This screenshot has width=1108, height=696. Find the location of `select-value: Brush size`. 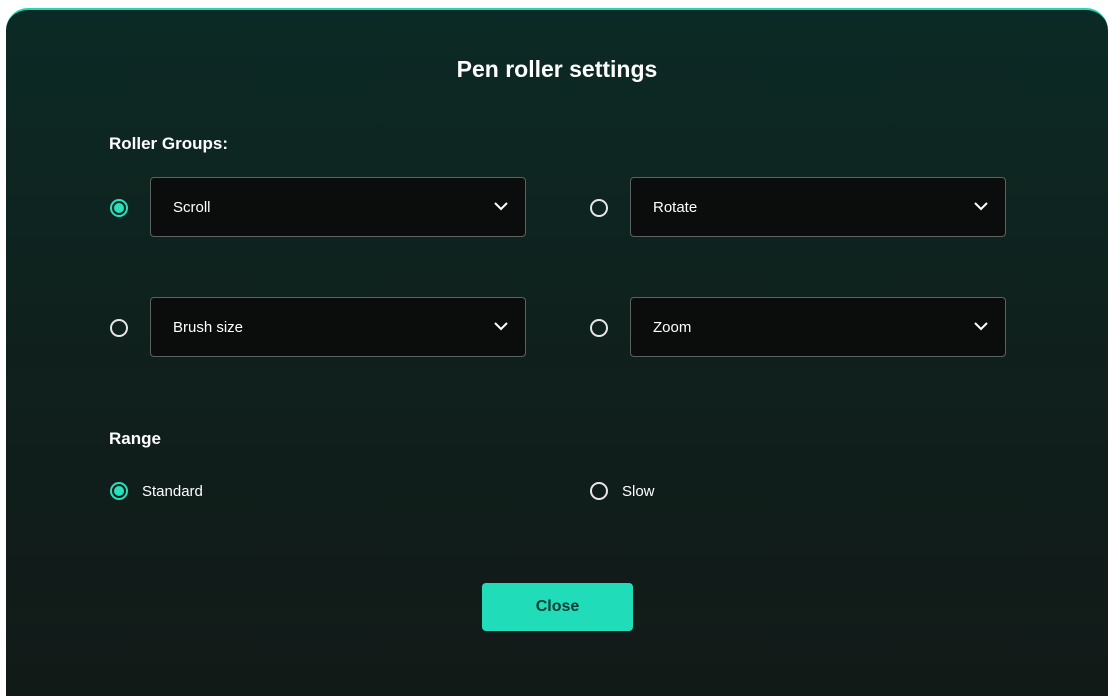

select-value: Brush size is located at coordinates (208, 327).